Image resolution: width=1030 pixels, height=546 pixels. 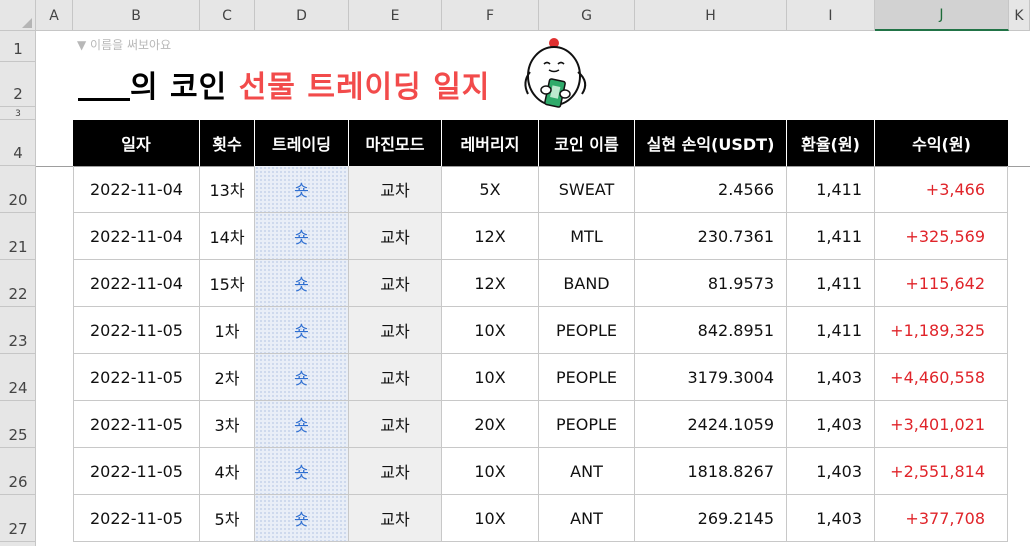 I want to click on row-header: 25, so click(x=18, y=424).